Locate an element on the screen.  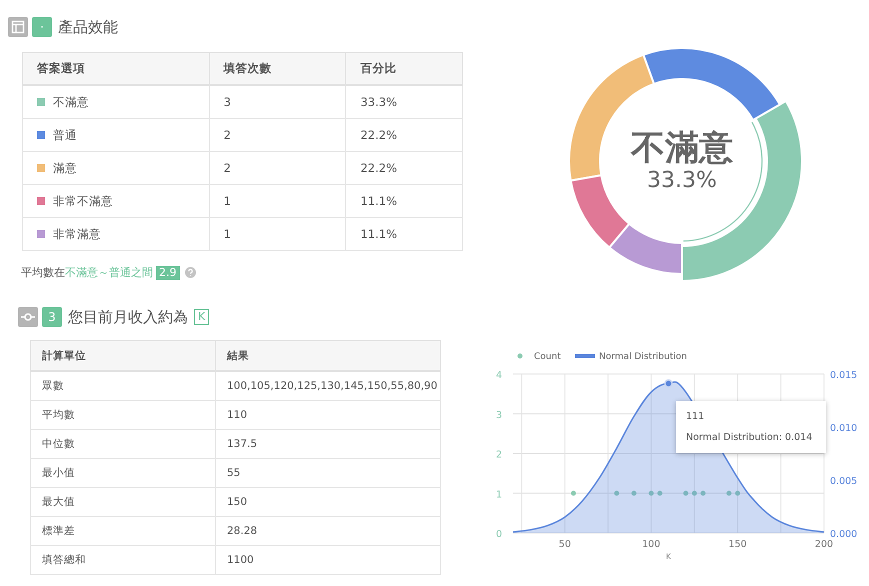
tooltip-title: 111 is located at coordinates (696, 416).